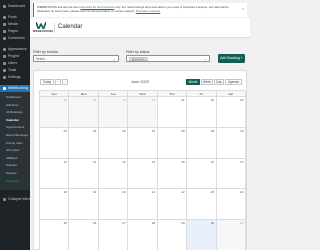 This screenshot has height=250, width=320. I want to click on logo-text: WEBBOOKING, so click(43, 31).